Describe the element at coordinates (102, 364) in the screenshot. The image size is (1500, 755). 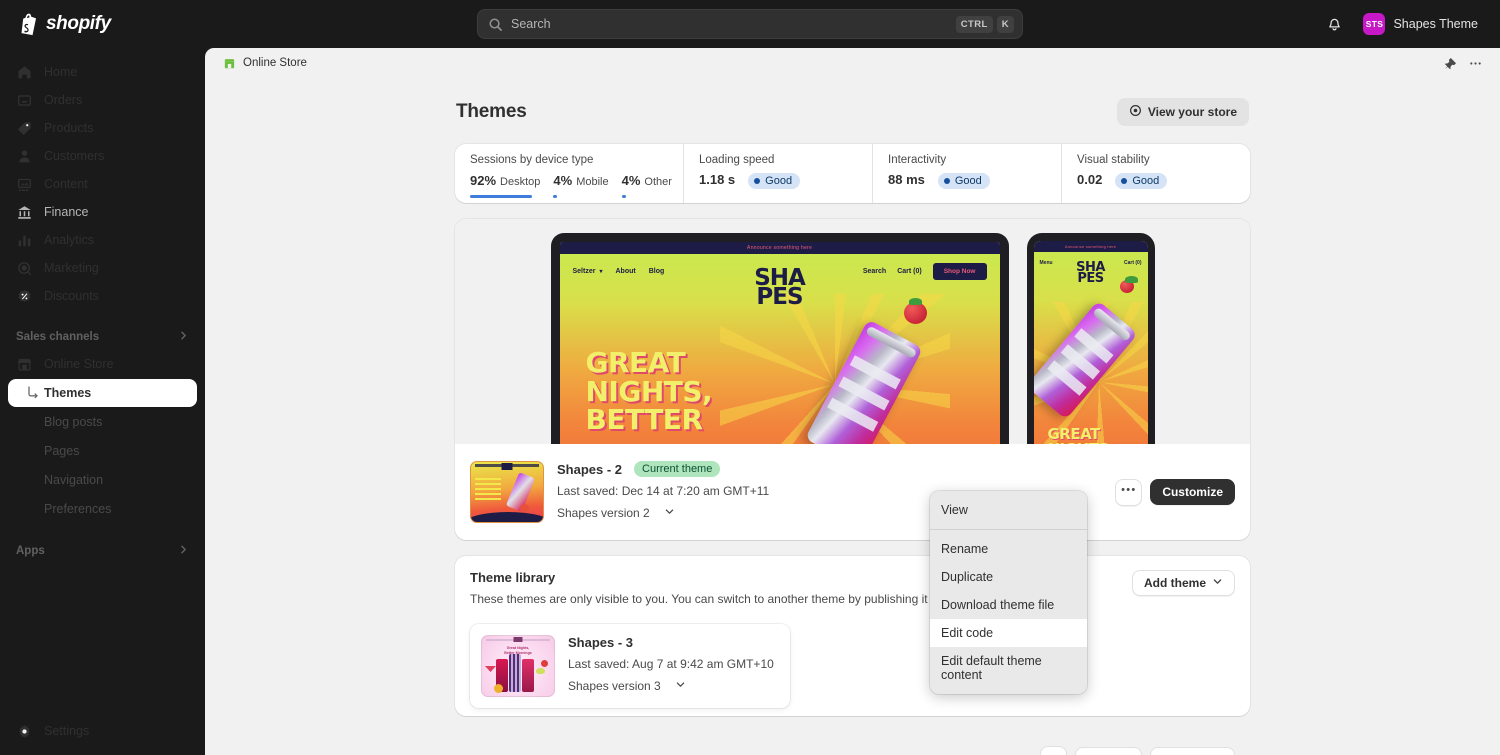
I see `sidebar-item-online-store: Online Store` at that location.